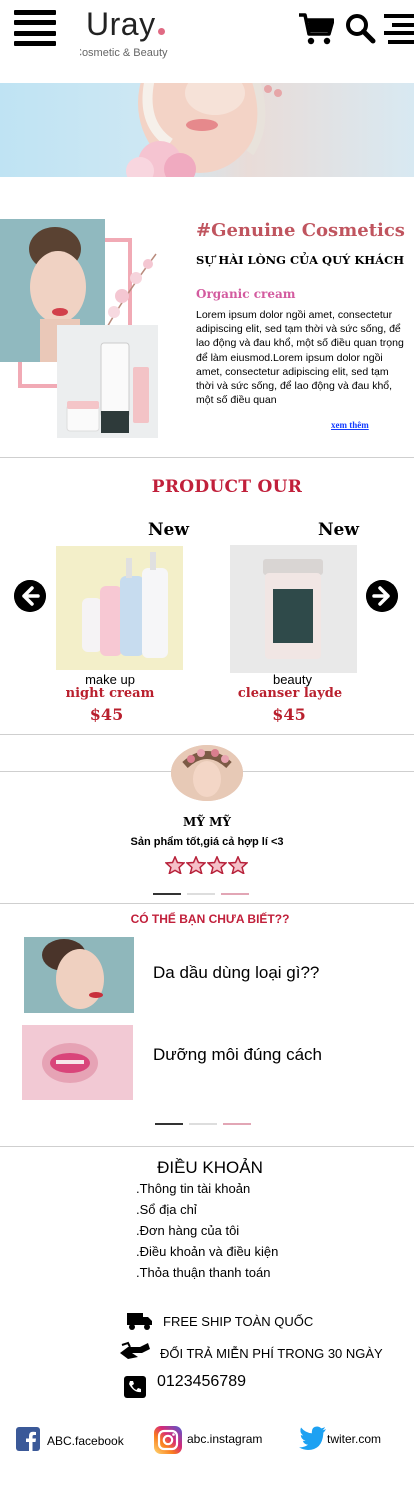 Image resolution: width=414 pixels, height=1504 pixels. What do you see at coordinates (166, 1209) in the screenshot?
I see `terms-link: .Sổ địa chỉ` at bounding box center [166, 1209].